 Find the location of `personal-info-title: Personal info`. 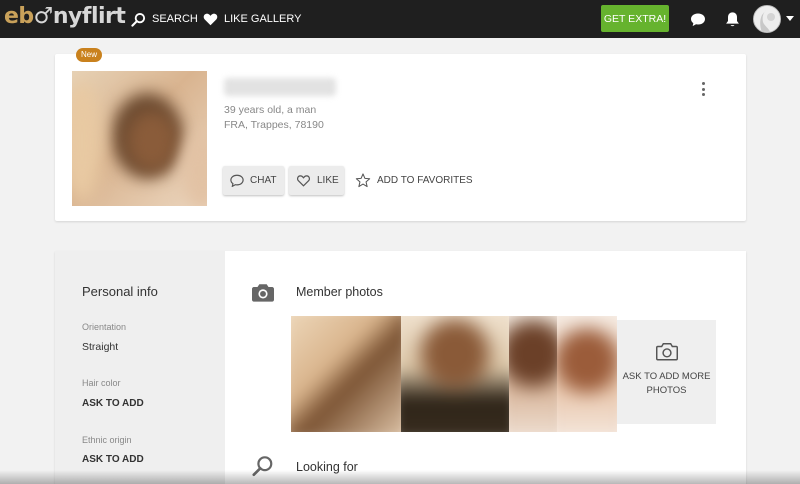

personal-info-title: Personal info is located at coordinates (120, 291).